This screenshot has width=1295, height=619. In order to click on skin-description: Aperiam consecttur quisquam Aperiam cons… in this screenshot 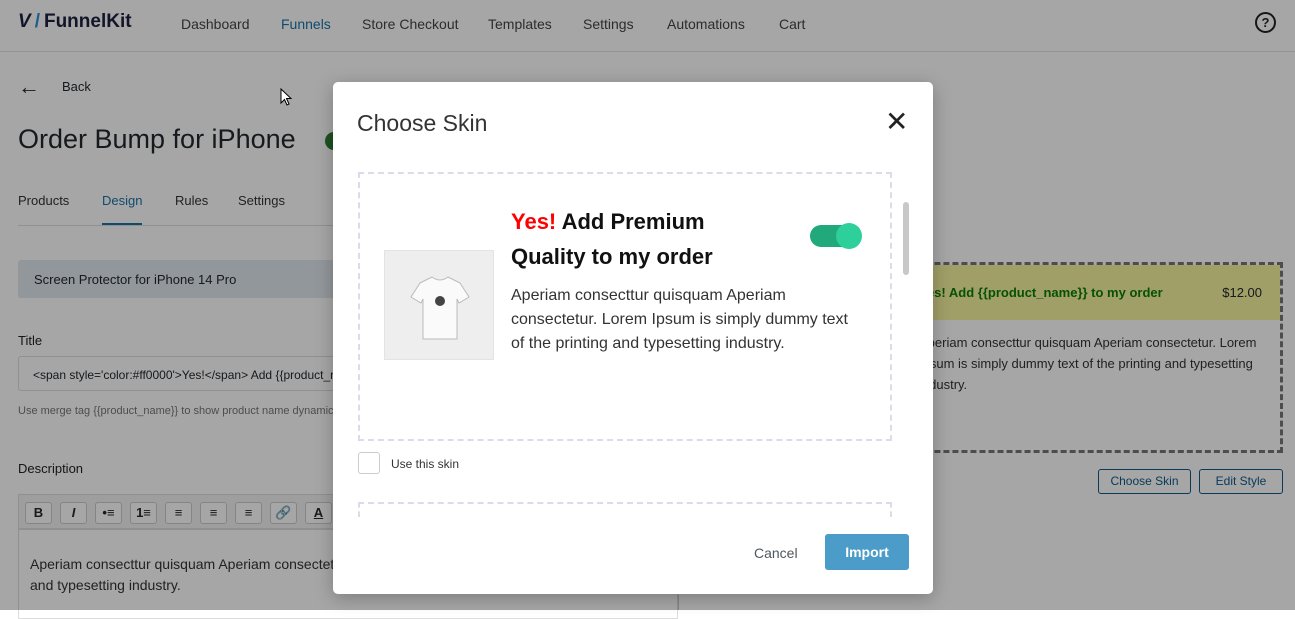, I will do `click(679, 319)`.